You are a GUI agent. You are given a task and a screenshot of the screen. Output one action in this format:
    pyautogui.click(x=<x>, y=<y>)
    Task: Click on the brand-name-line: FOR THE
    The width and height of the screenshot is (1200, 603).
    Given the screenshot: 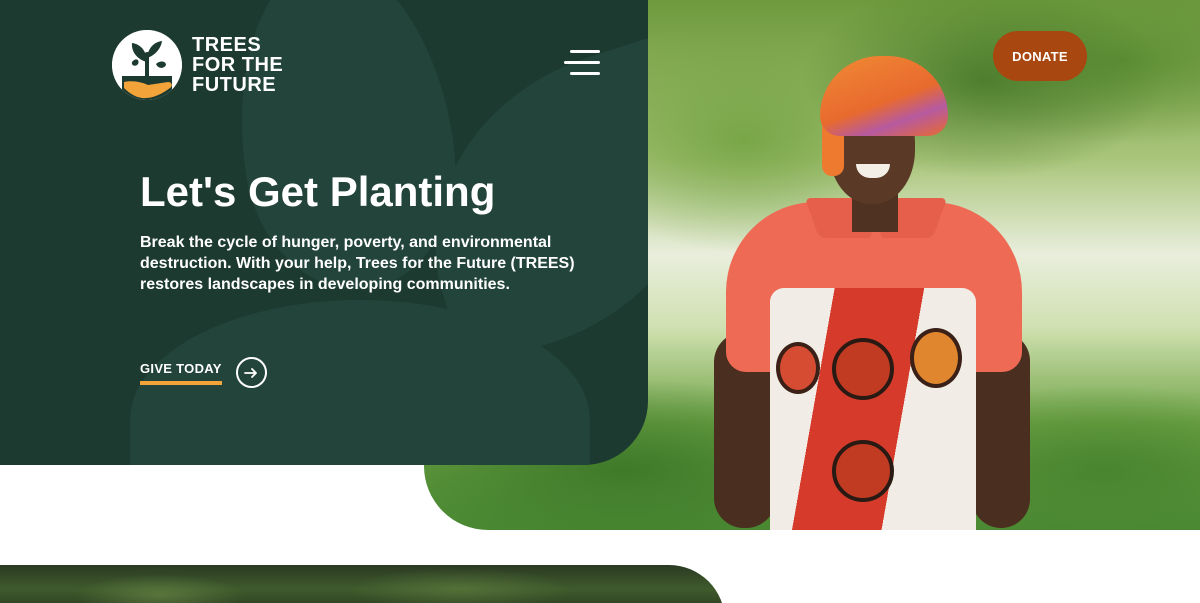 What is the action you would take?
    pyautogui.click(x=238, y=65)
    